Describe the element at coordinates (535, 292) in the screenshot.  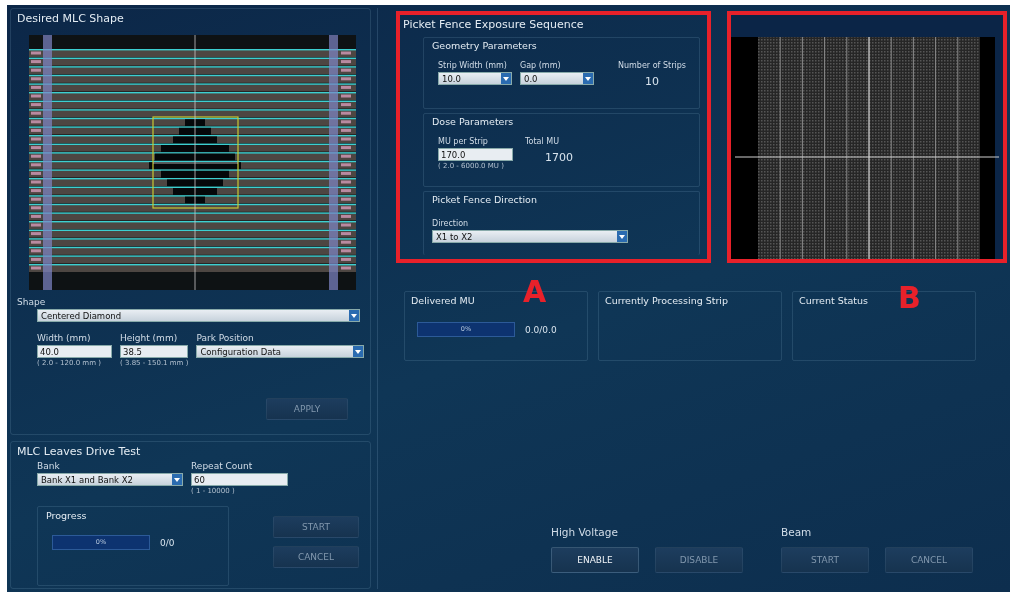
I see `annotation-letter: A` at that location.